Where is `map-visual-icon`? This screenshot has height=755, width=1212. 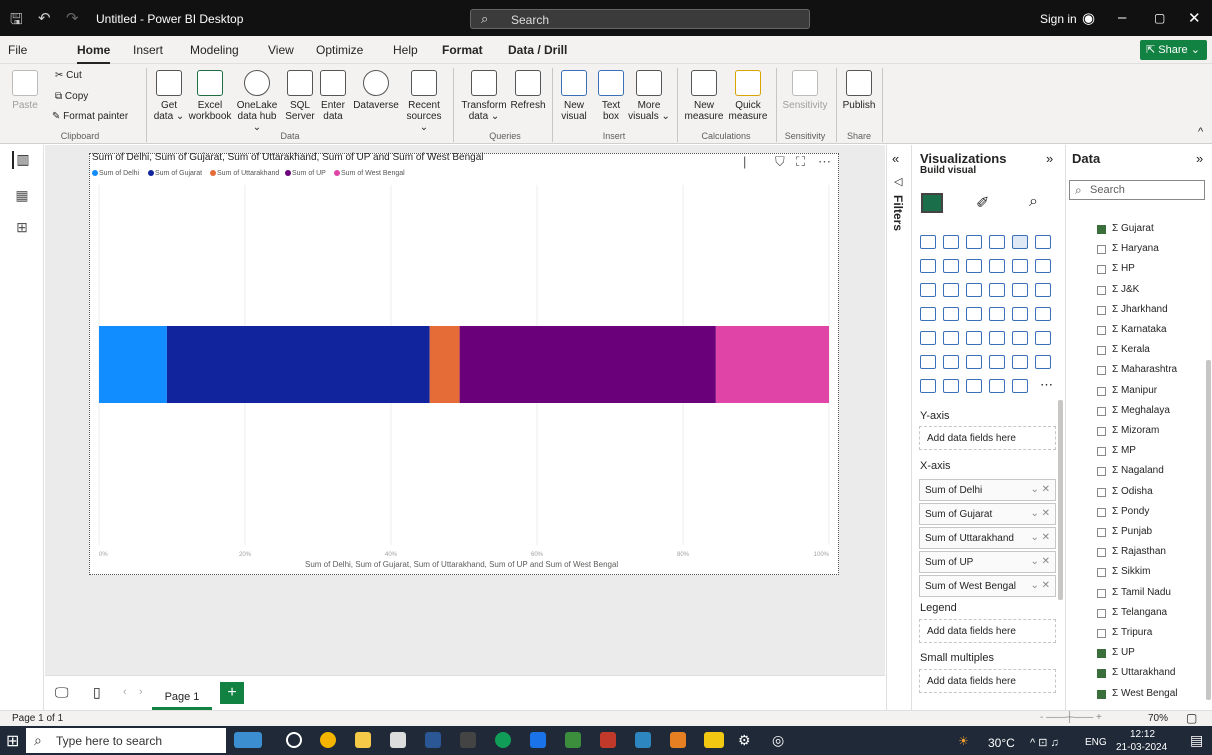 map-visual-icon is located at coordinates (928, 314).